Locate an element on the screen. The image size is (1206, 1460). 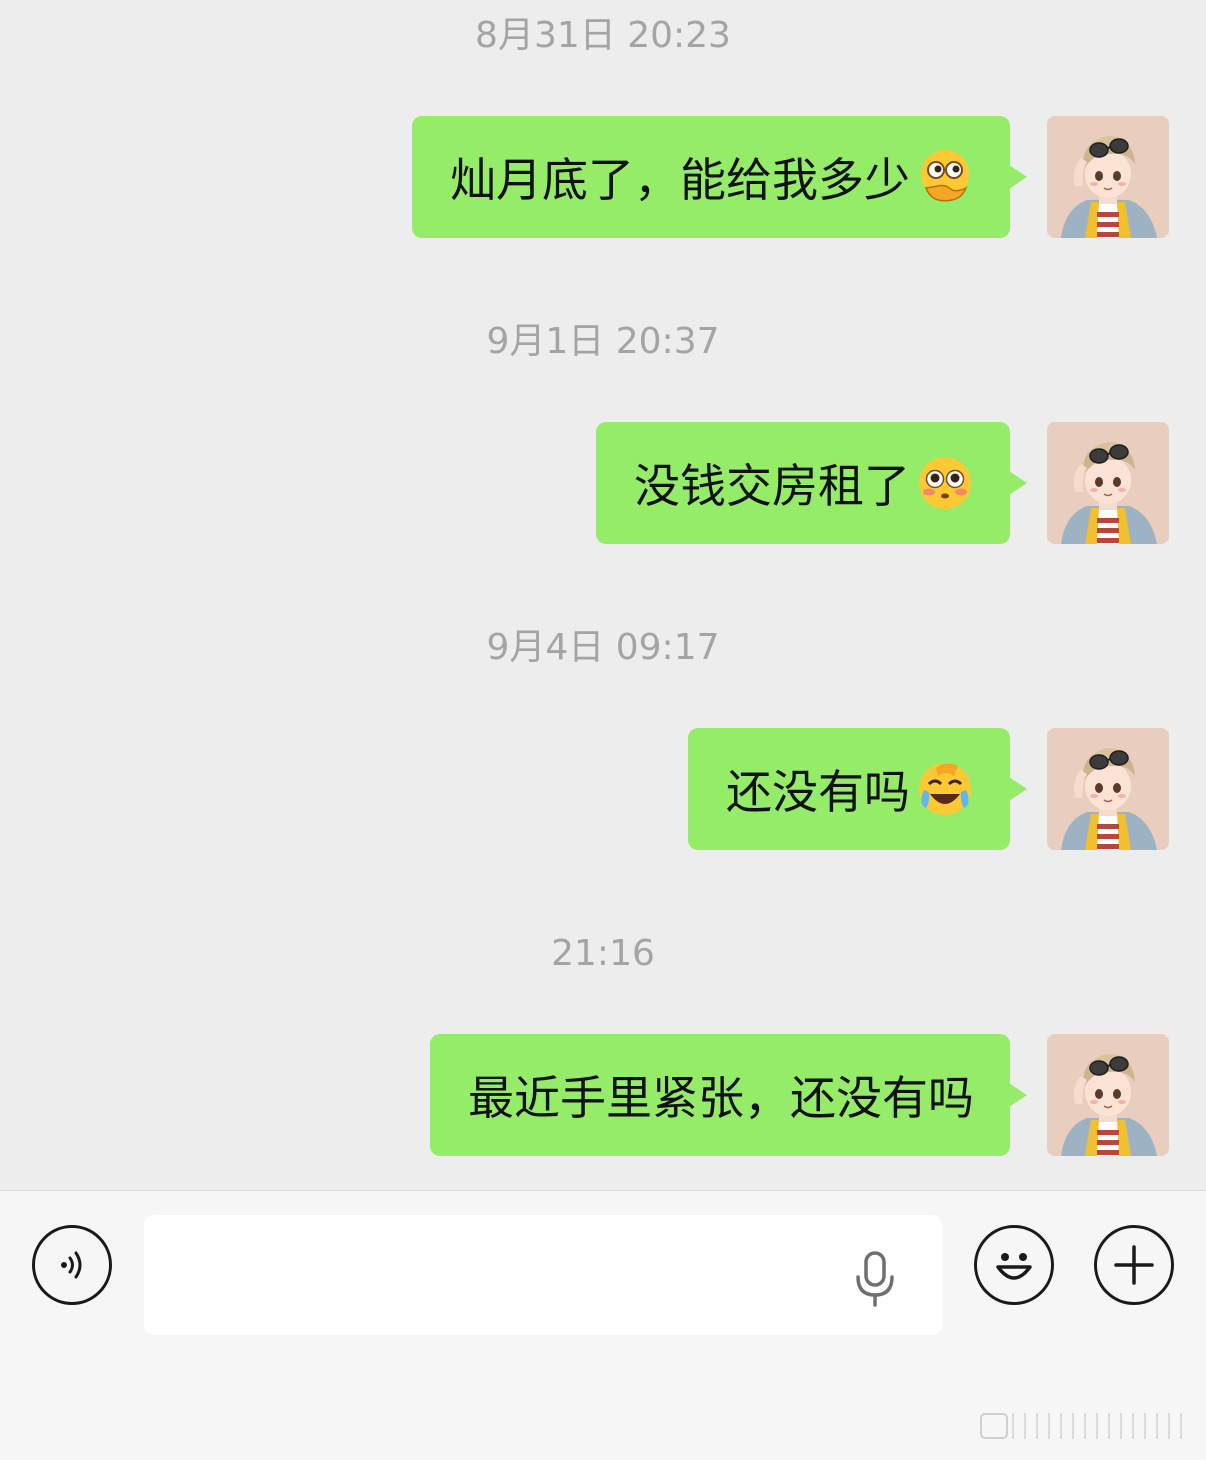
timestamp: 21:16 is located at coordinates (603, 953).